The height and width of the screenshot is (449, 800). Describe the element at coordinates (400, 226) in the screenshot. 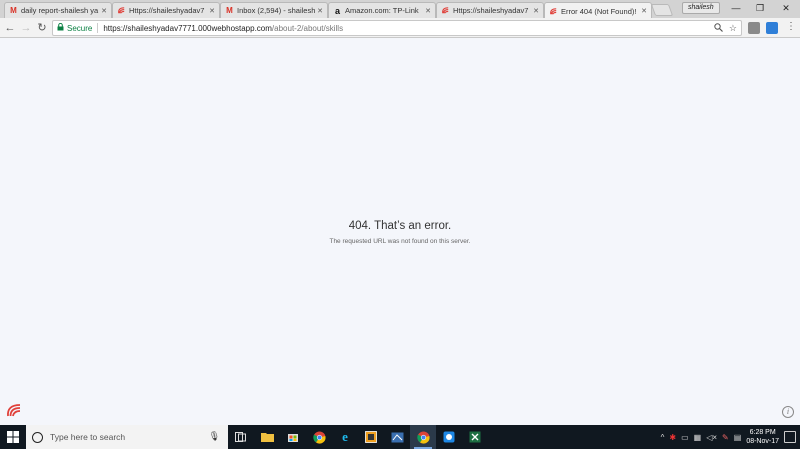

I see `error-title: 404. That’s an error.` at that location.